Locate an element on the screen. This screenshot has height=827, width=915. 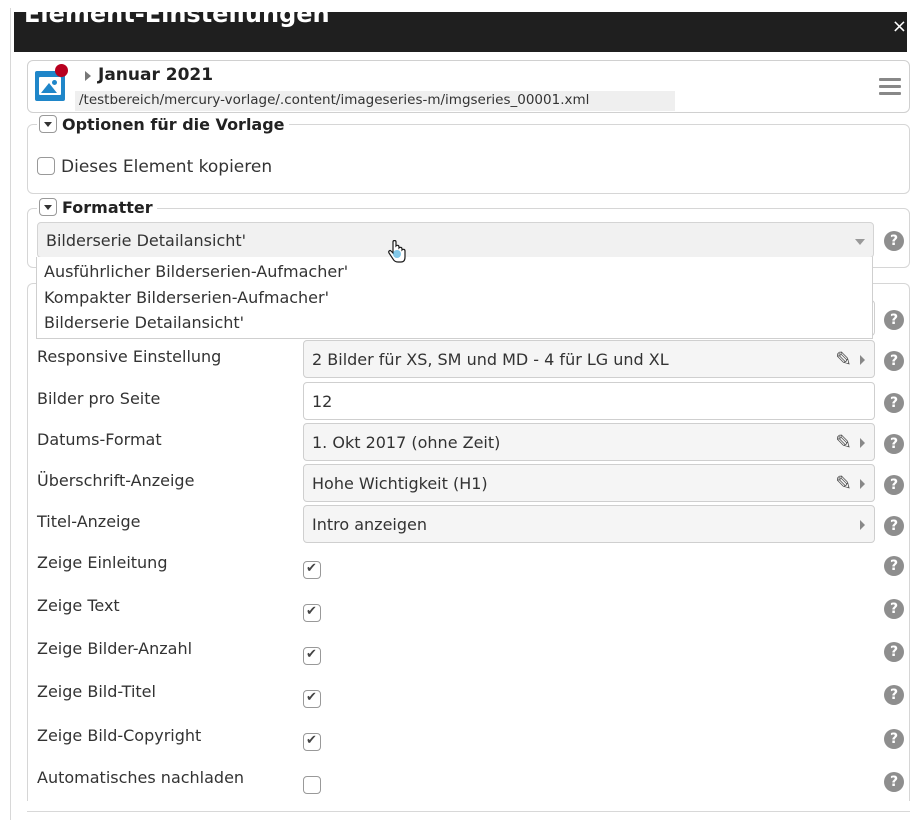
show-text-checkbox is located at coordinates (312, 613).